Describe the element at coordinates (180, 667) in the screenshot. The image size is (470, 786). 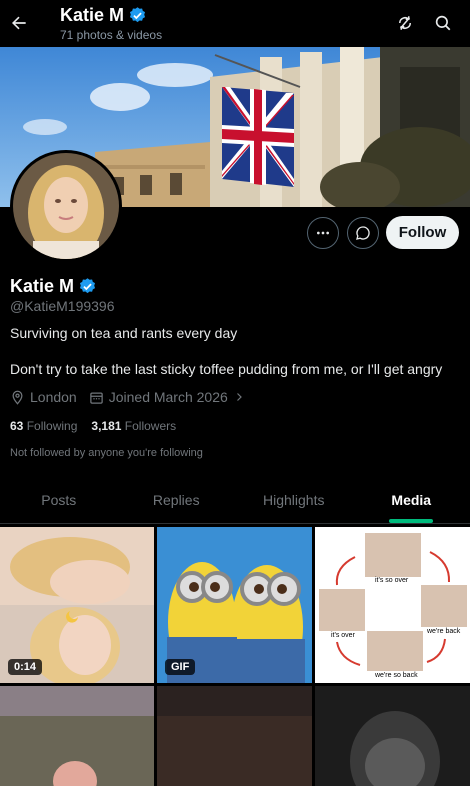
I see `gif-badge: GIF` at that location.